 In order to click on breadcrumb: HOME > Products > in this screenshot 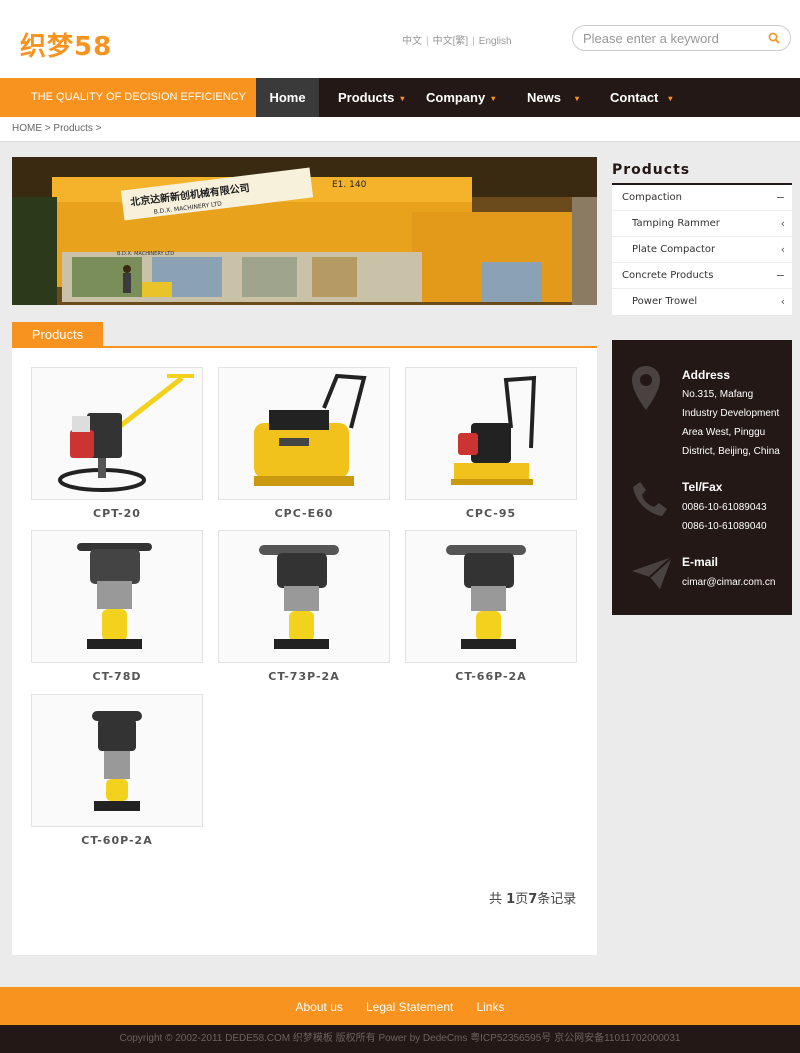, I will do `click(56, 128)`.